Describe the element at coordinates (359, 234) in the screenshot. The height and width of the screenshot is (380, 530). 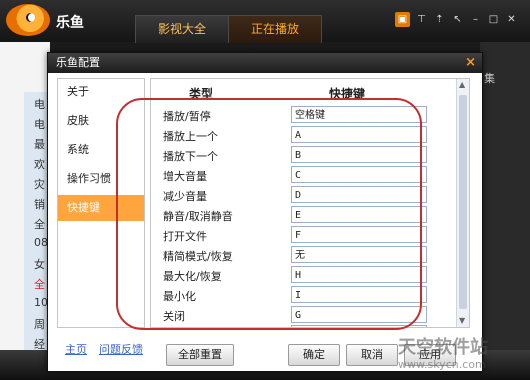
I see `shortcut-key-field: F` at that location.